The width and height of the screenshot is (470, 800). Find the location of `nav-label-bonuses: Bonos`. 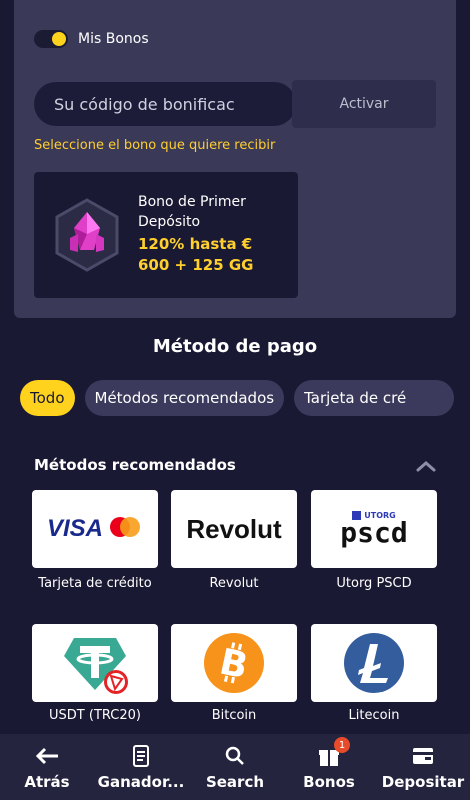

nav-label-bonuses: Bonos is located at coordinates (329, 782).